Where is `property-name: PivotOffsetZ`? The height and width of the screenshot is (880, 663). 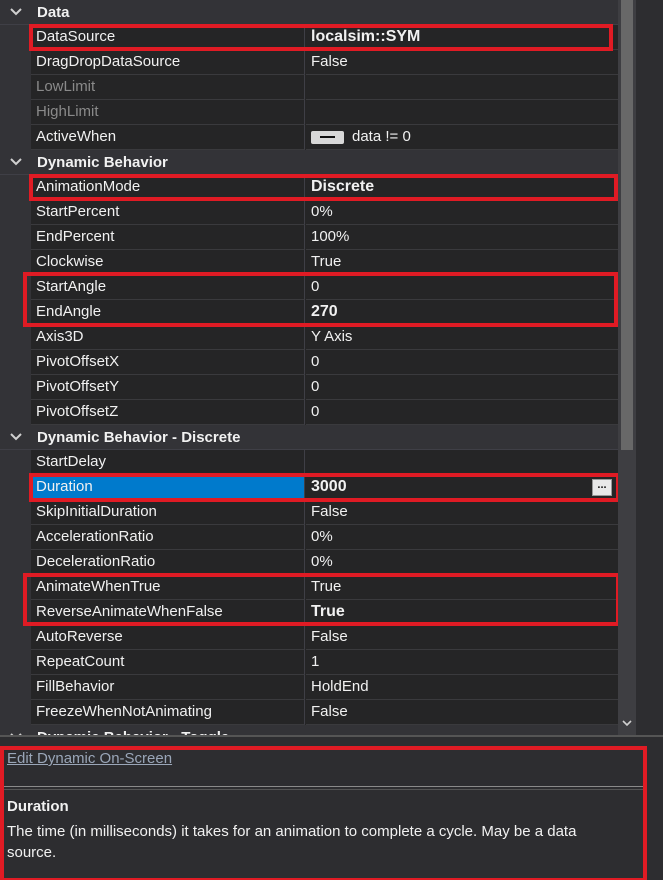 property-name: PivotOffsetZ is located at coordinates (77, 411).